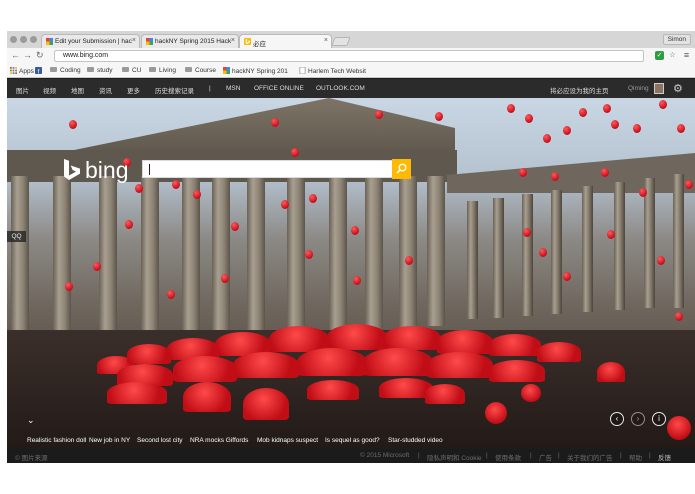 The height and width of the screenshot is (494, 695). Describe the element at coordinates (415, 440) in the screenshot. I see `news-item: Star-studded video` at that location.